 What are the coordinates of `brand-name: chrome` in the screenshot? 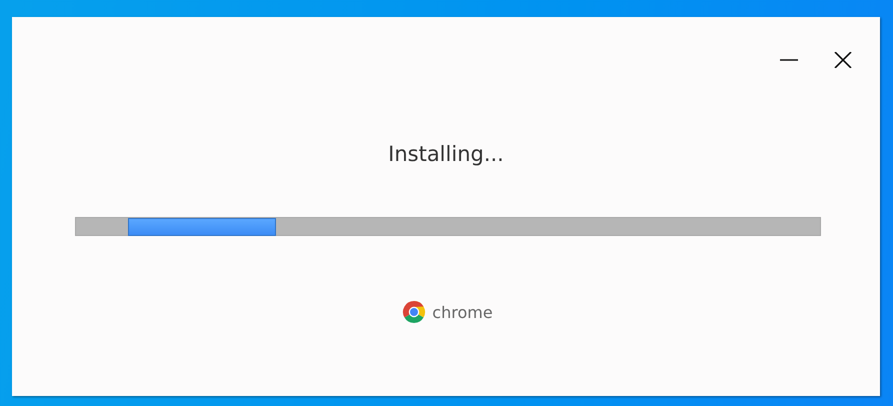 It's located at (462, 312).